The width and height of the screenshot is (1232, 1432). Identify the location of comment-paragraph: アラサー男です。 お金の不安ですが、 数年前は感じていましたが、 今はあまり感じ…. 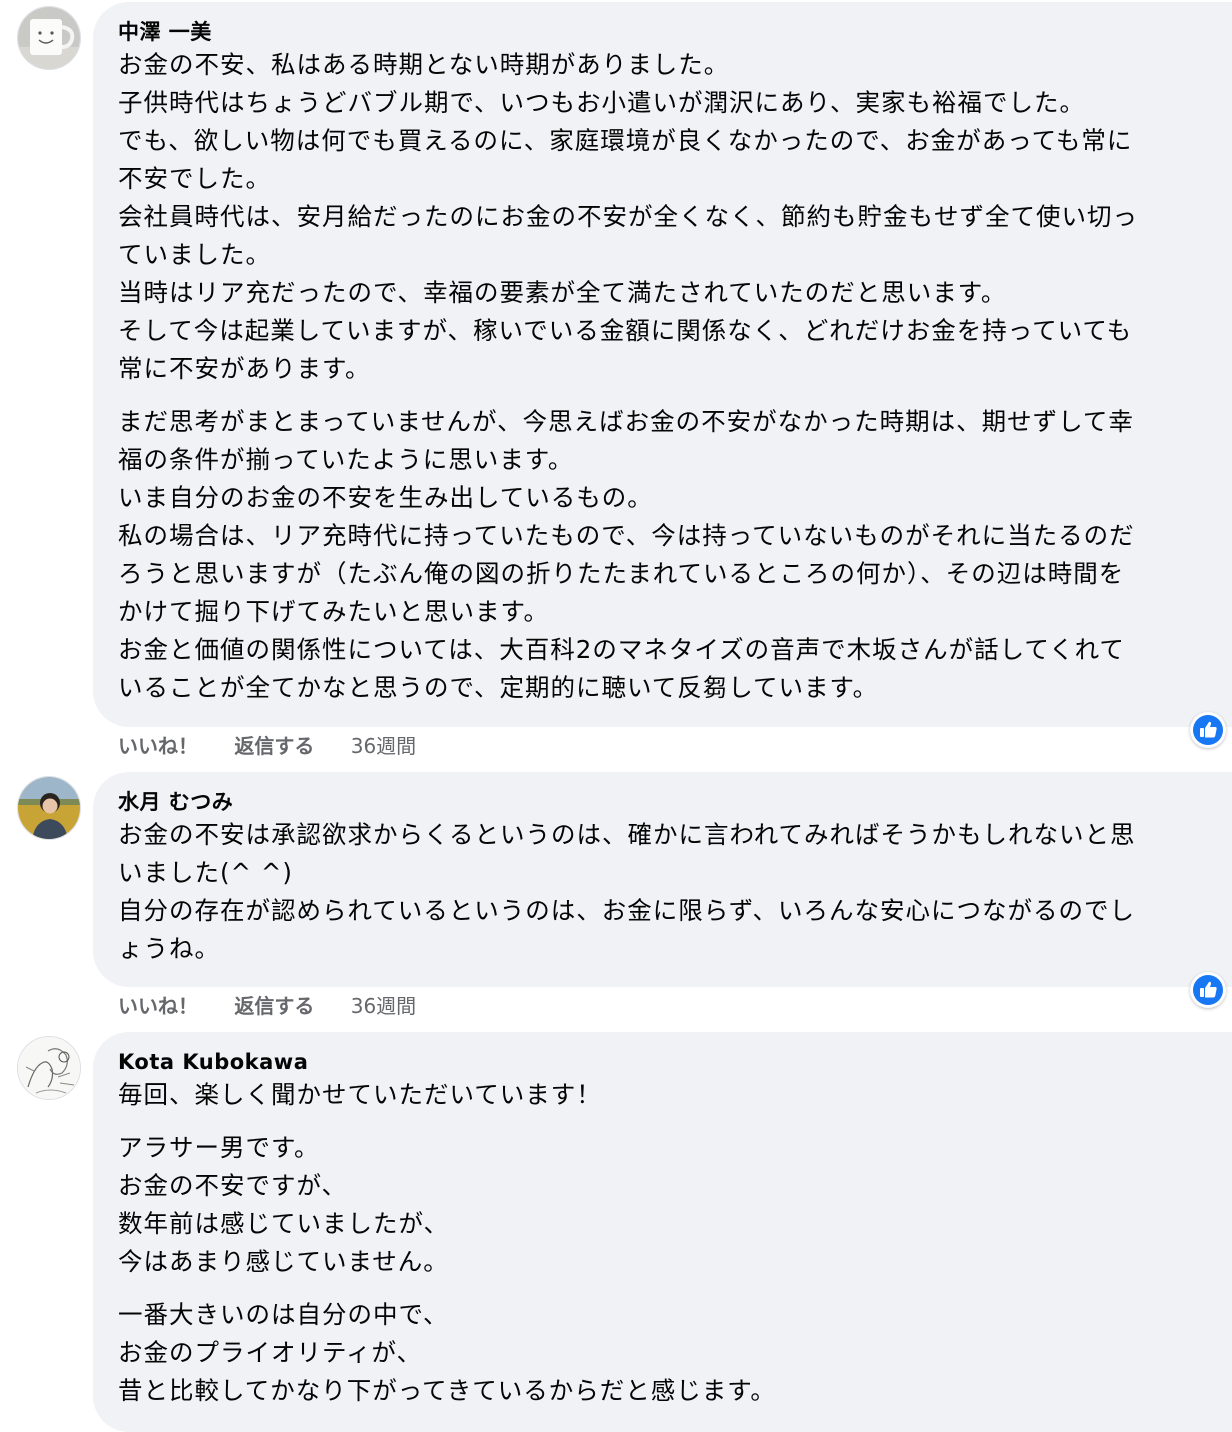
(284, 1204).